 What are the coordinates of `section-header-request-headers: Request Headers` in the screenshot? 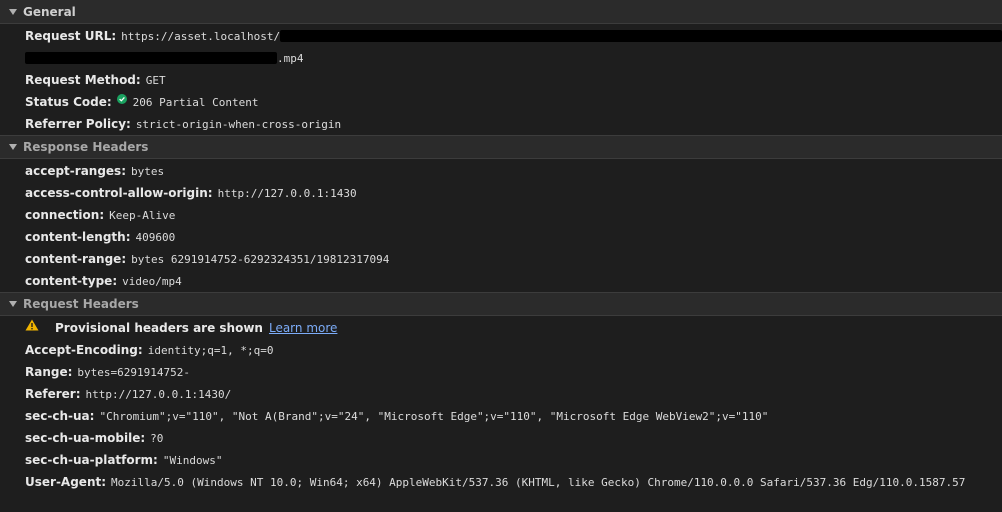 It's located at (501, 304).